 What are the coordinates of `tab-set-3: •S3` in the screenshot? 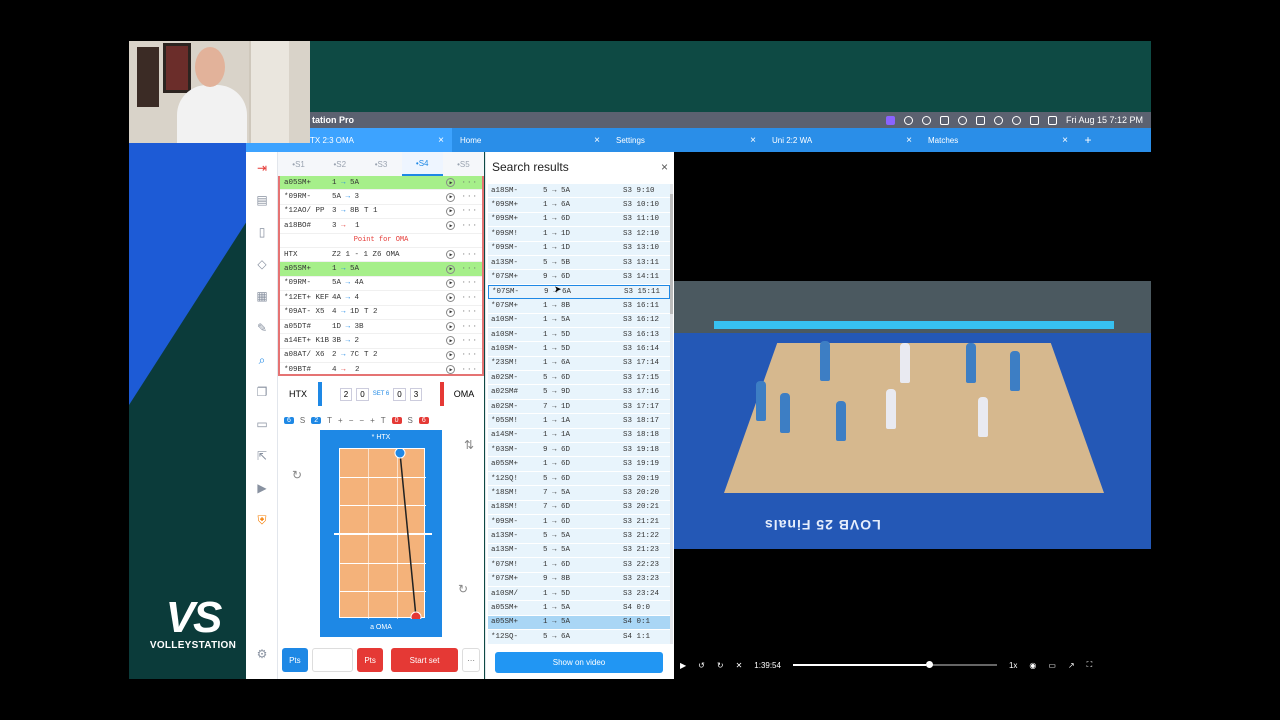 It's located at (380, 164).